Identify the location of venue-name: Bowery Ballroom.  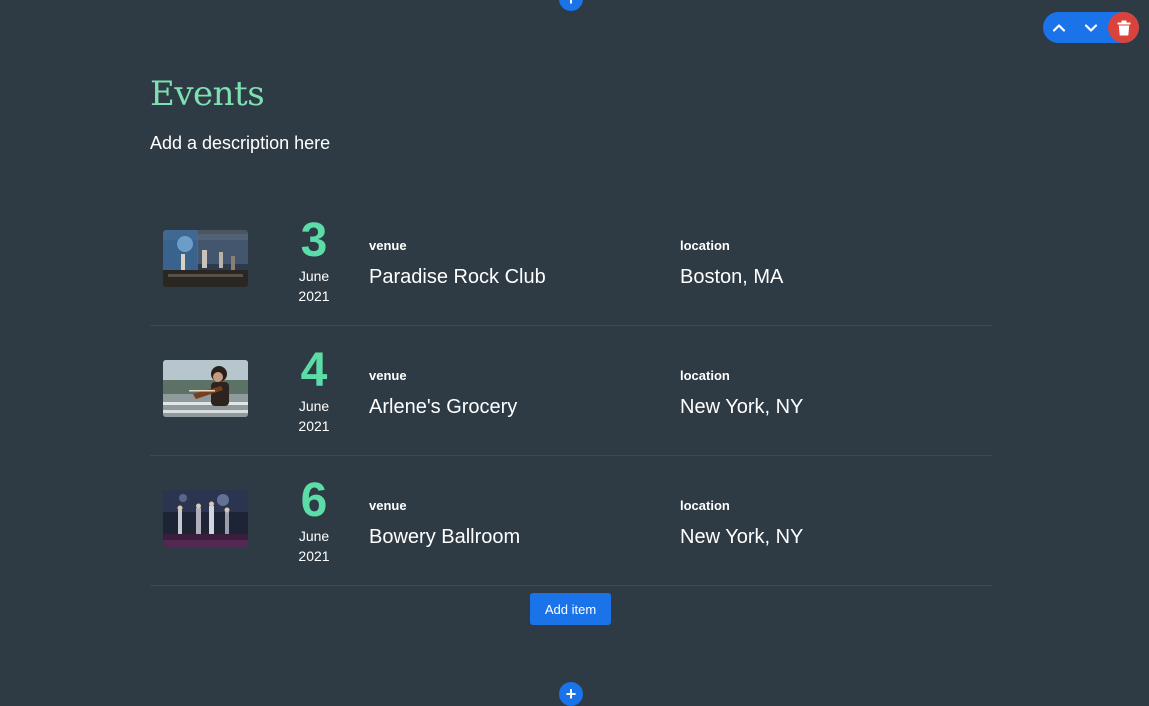
(444, 537).